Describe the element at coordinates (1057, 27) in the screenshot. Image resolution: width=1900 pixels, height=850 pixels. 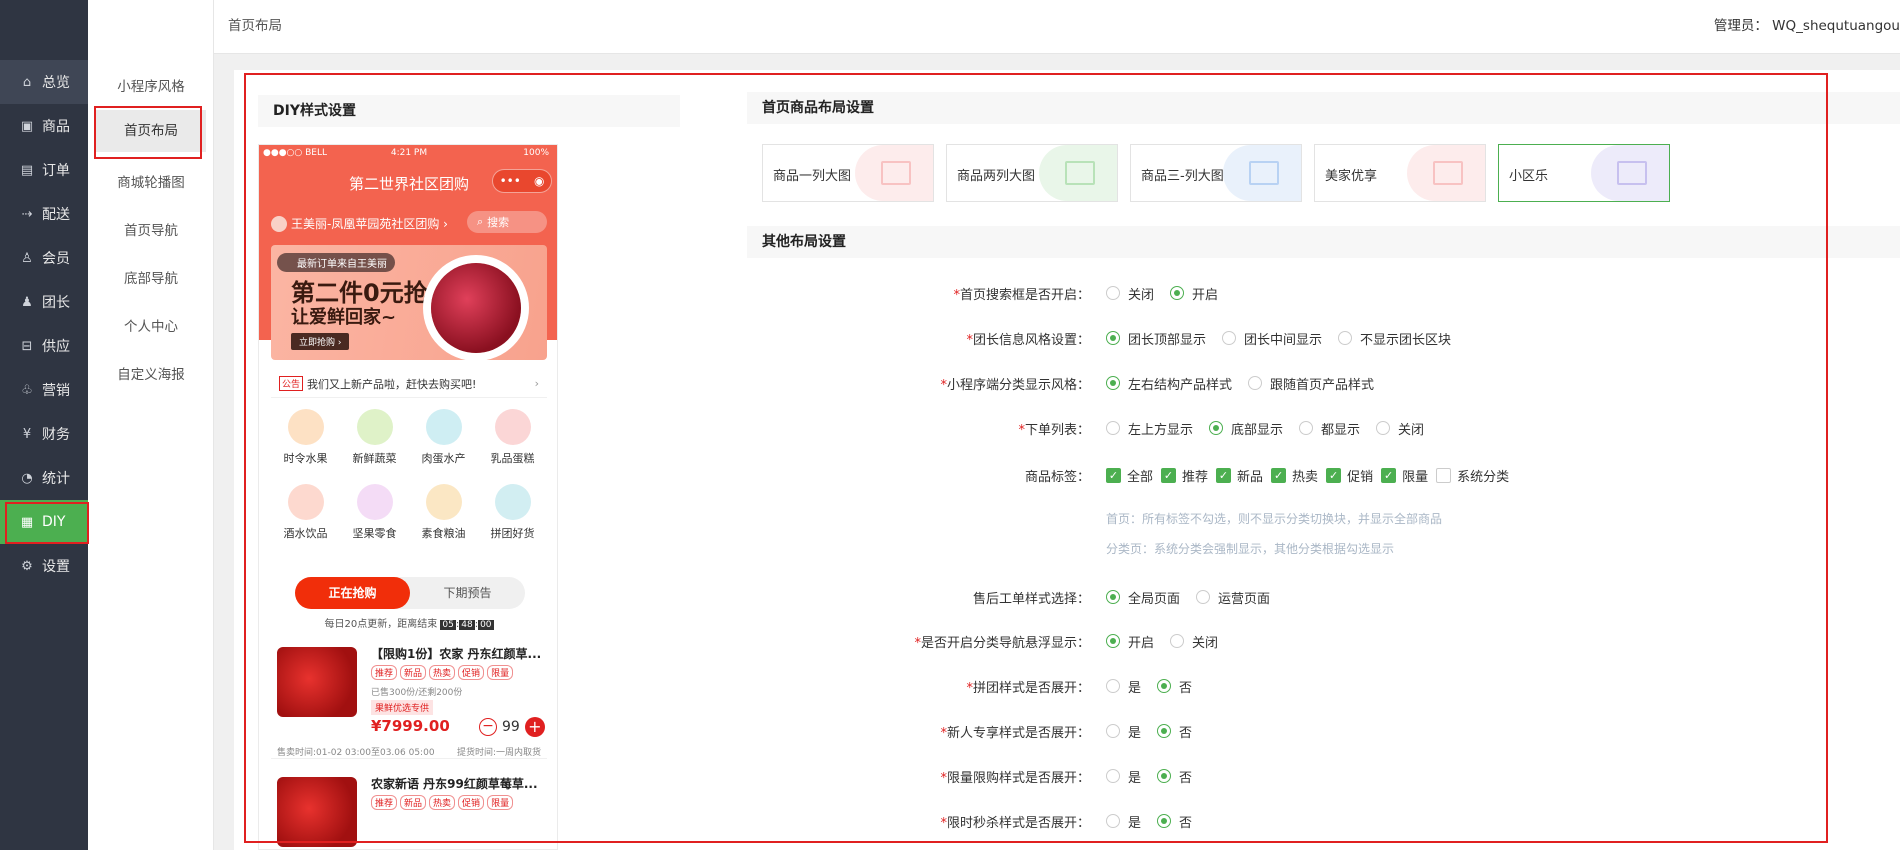
I see `top-bar: 首页布局 管理员： WQ_shequtuangou` at that location.